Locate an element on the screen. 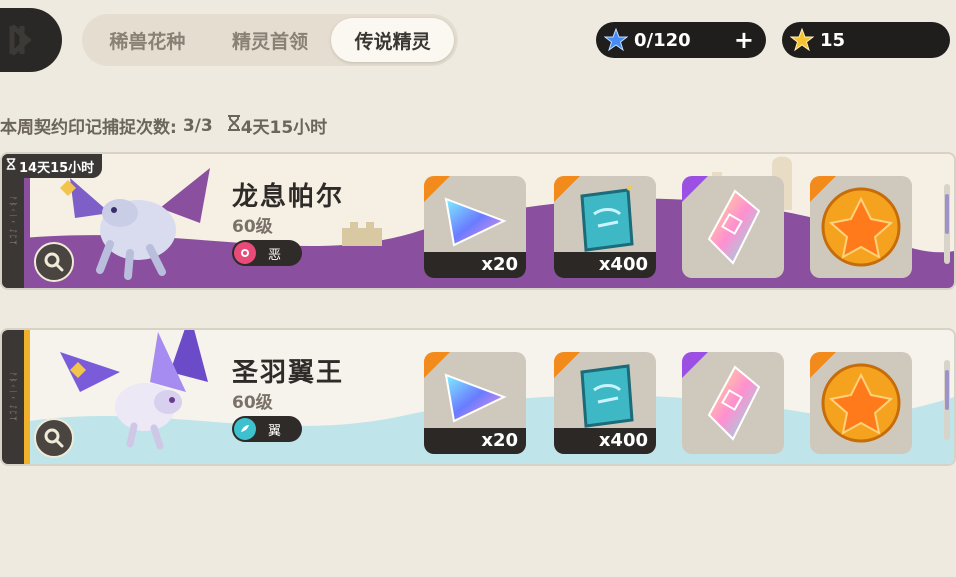  resource-blue-star: 0/120 + is located at coordinates (681, 40).